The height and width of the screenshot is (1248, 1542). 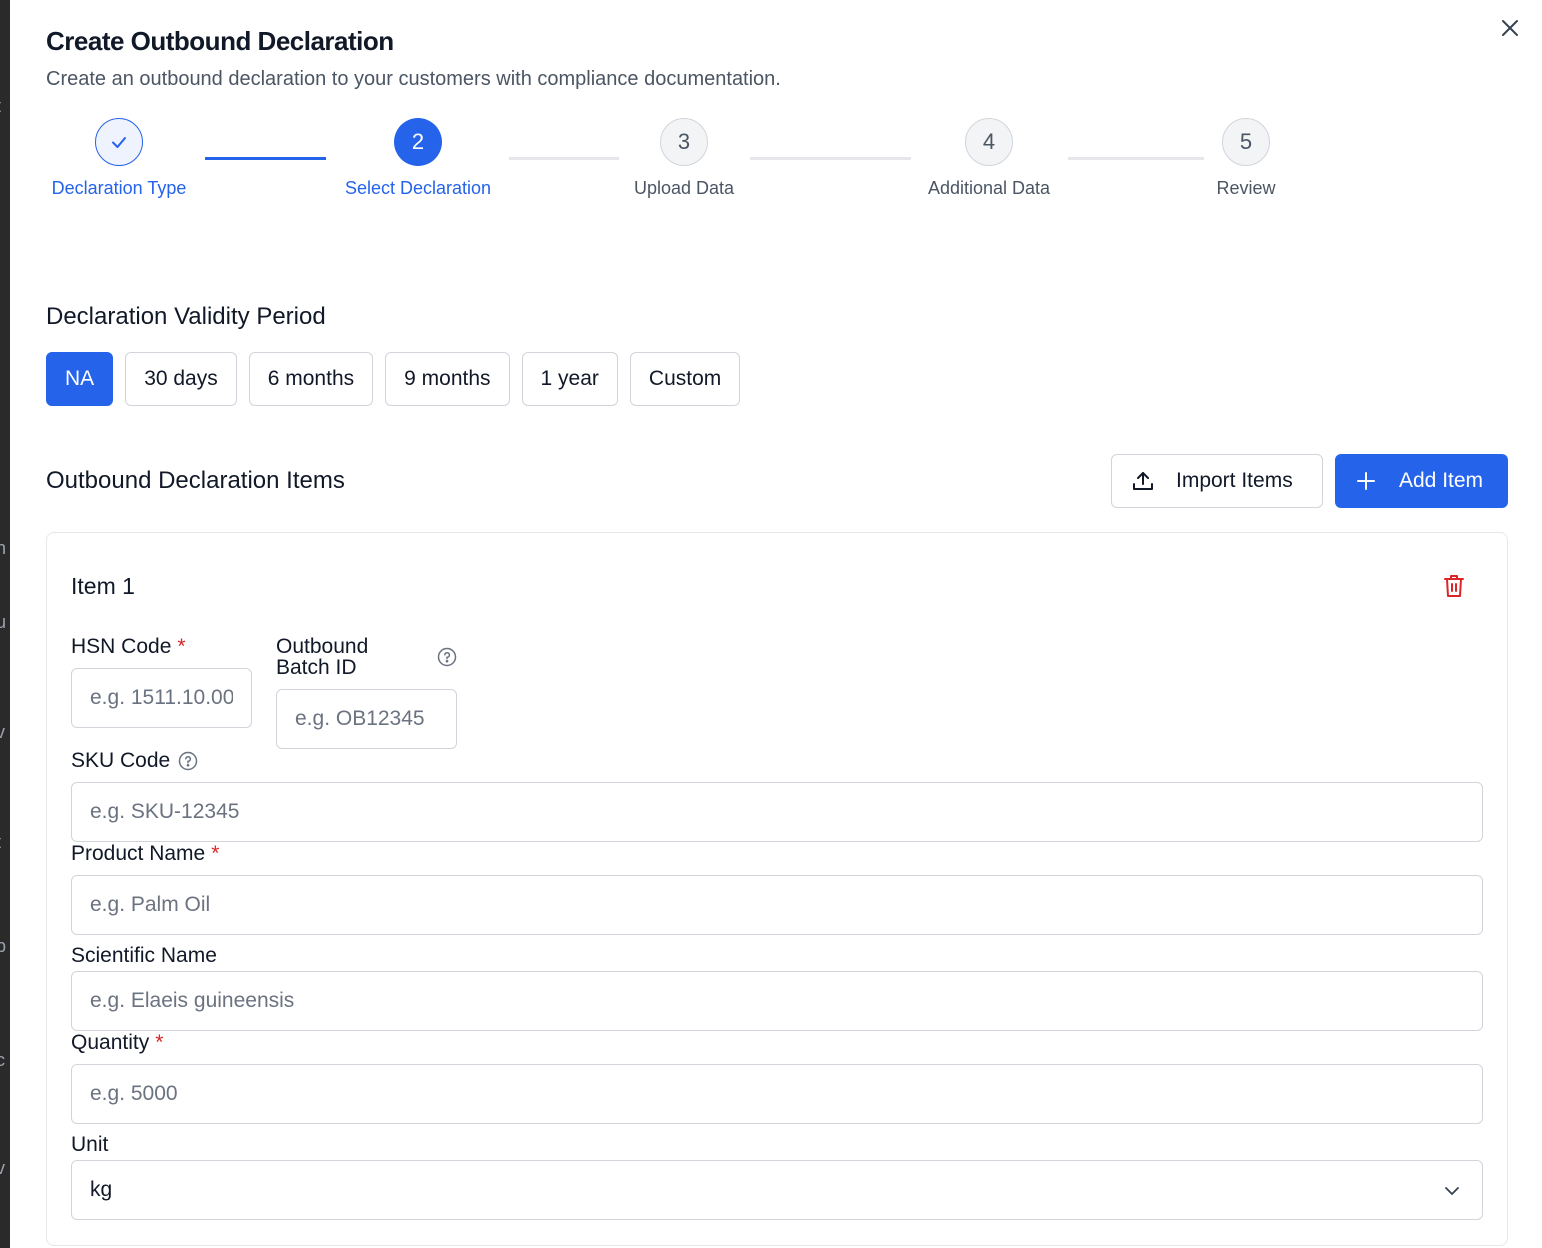 I want to click on step-upload-data: 3 Upload Data, so click(x=684, y=158).